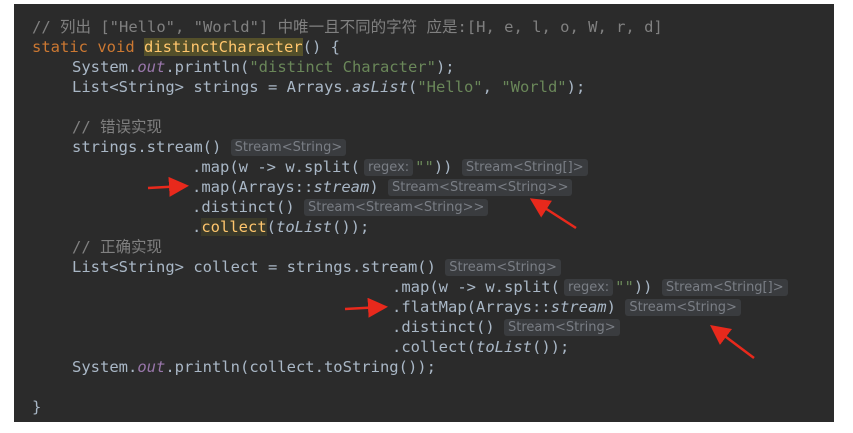 The width and height of the screenshot is (853, 433). I want to click on code-line-collect-wrong: .collect(toList());, so click(280, 227).